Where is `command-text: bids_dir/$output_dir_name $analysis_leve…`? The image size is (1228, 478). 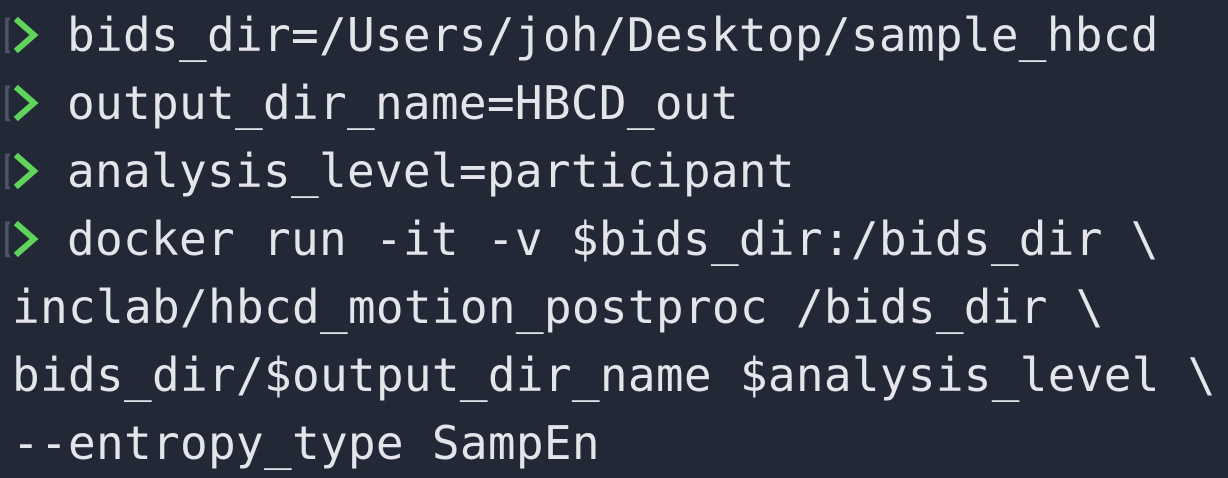
command-text: bids_dir/$output_dir_name $analysis_leve… is located at coordinates (614, 375).